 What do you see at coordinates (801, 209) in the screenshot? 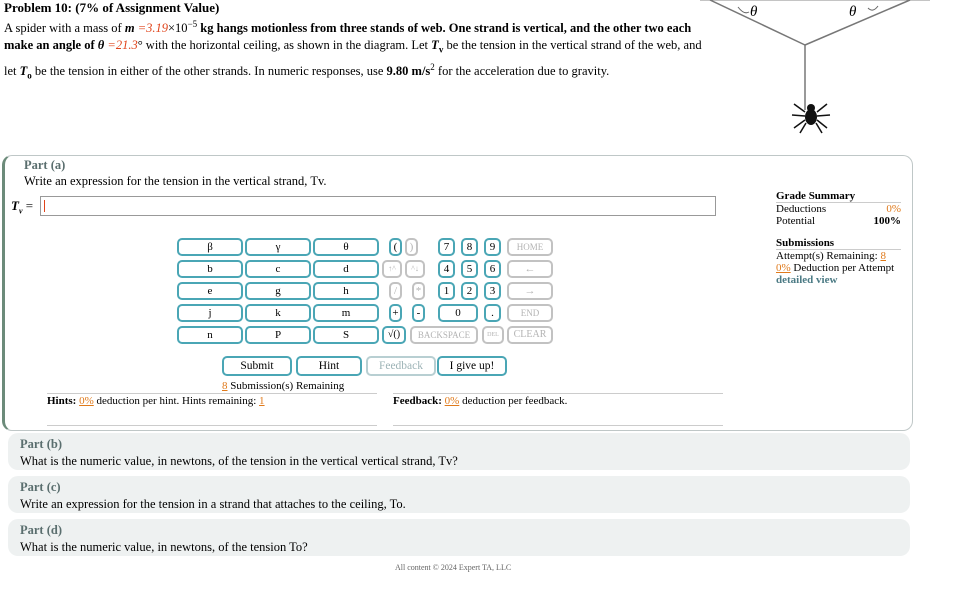
I see `deductions-label: Deductions` at bounding box center [801, 209].